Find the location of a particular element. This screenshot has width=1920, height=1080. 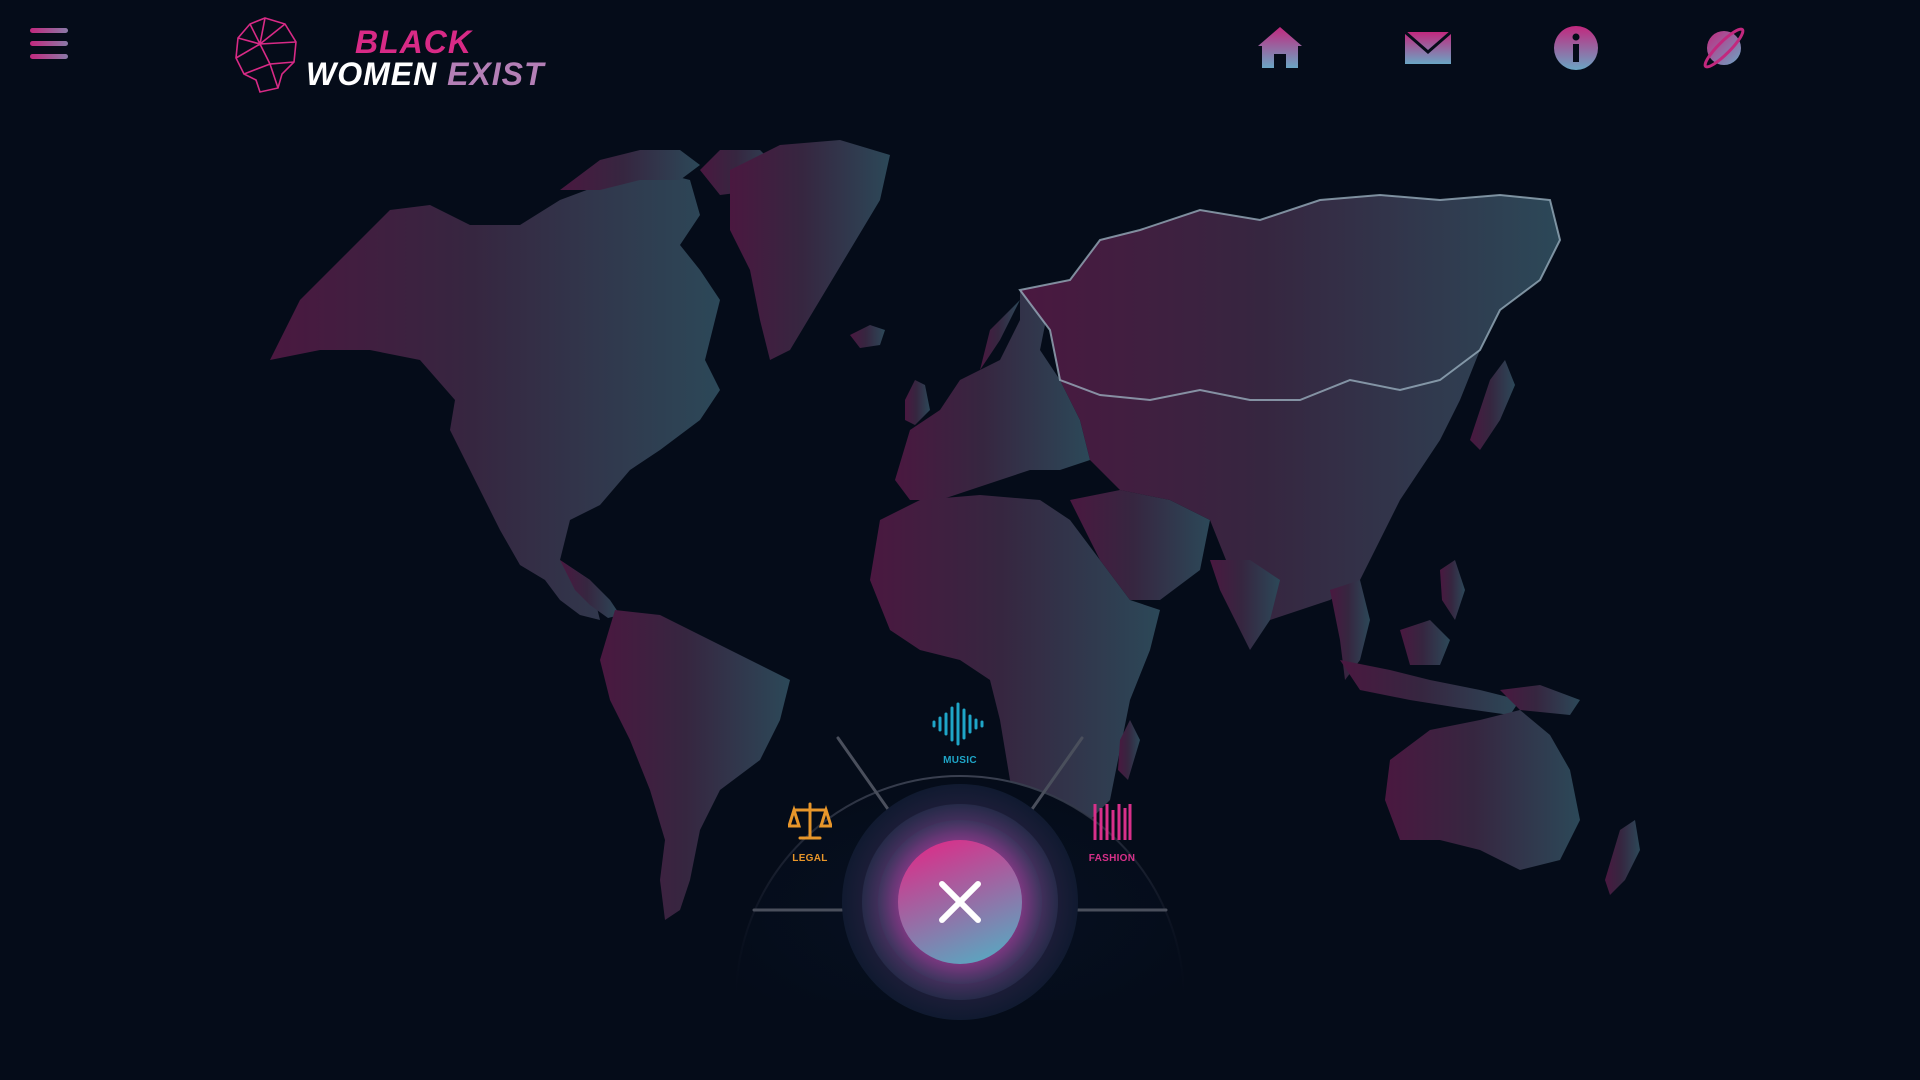

top-bar: BLACK WOMEN EXIST is located at coordinates (960, 55).